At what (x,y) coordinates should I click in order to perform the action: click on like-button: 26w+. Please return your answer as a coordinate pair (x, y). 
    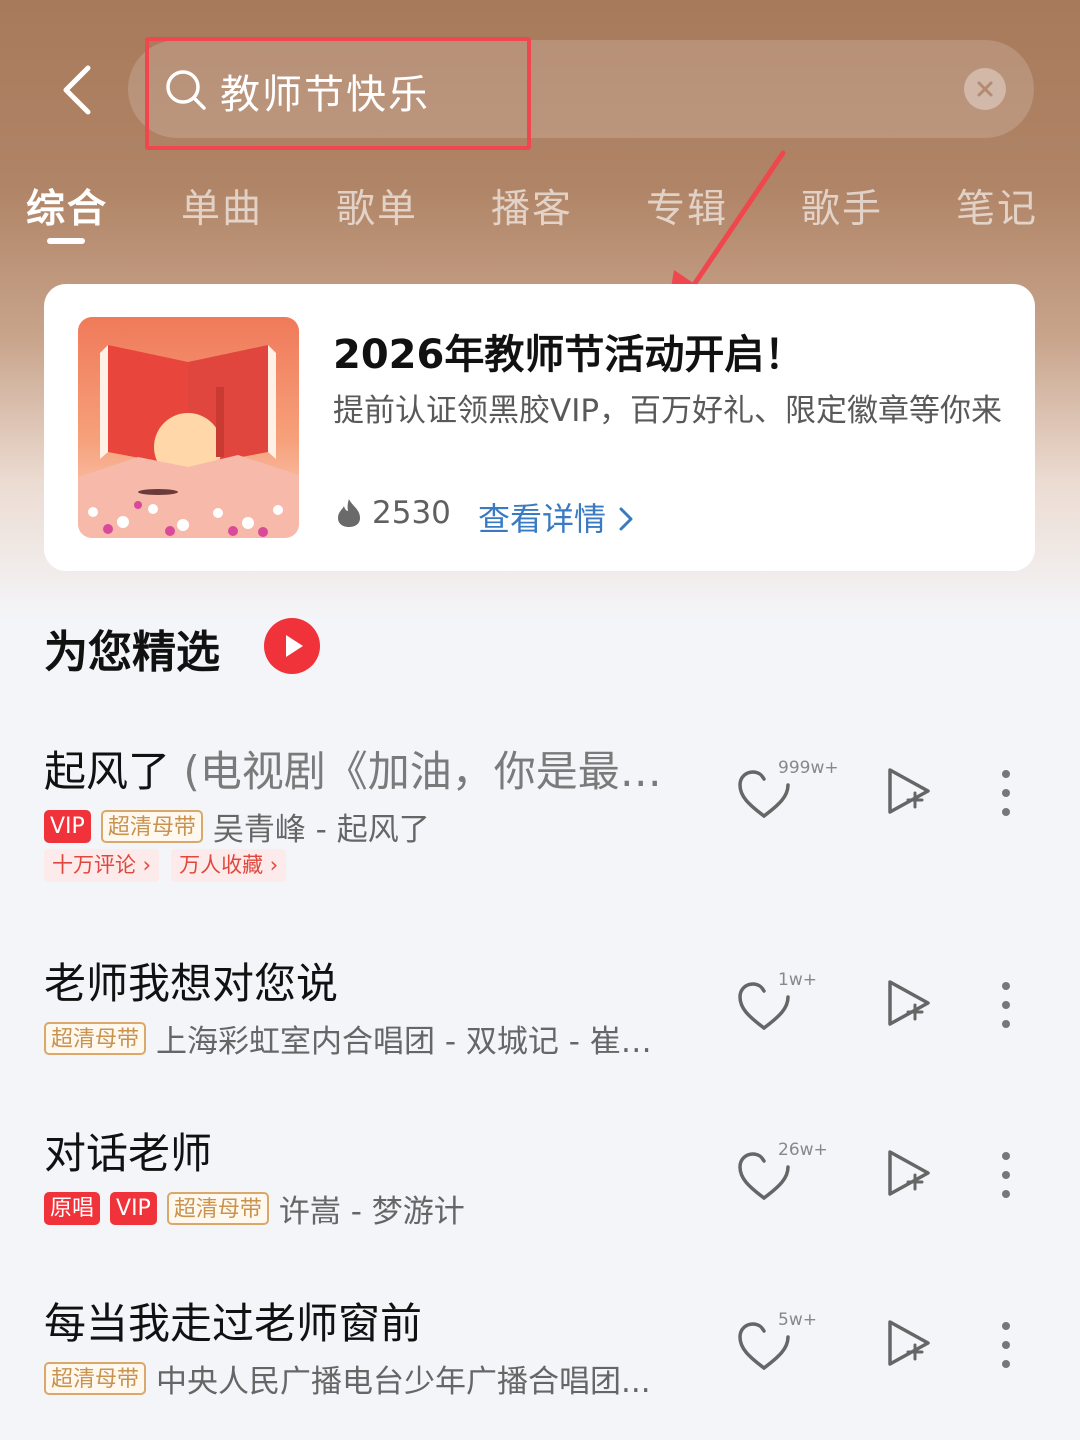
    Looking at the image, I should click on (786, 1174).